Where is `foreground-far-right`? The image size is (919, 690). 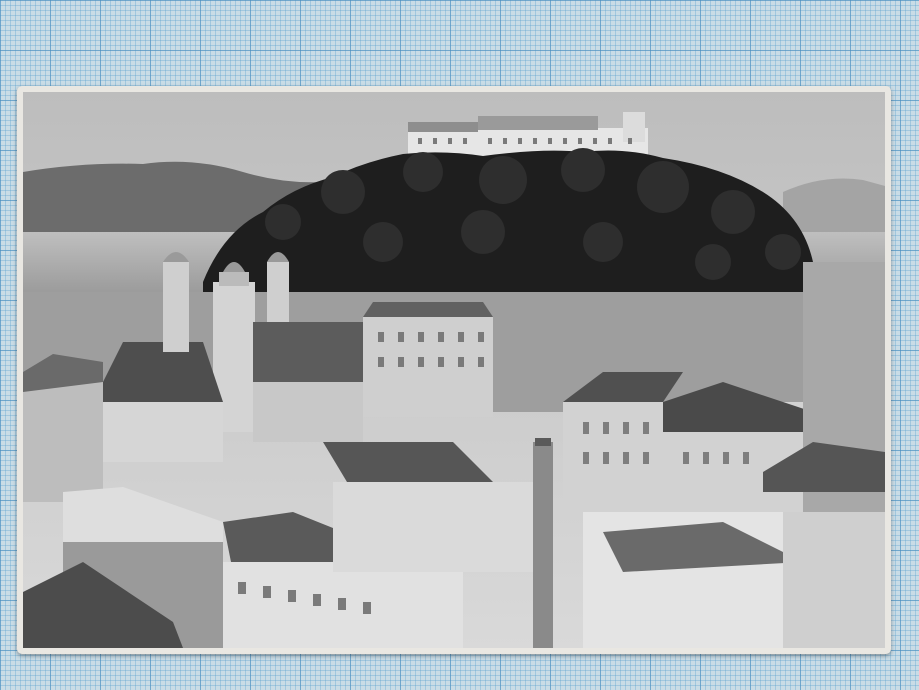
foreground-far-right is located at coordinates (834, 580).